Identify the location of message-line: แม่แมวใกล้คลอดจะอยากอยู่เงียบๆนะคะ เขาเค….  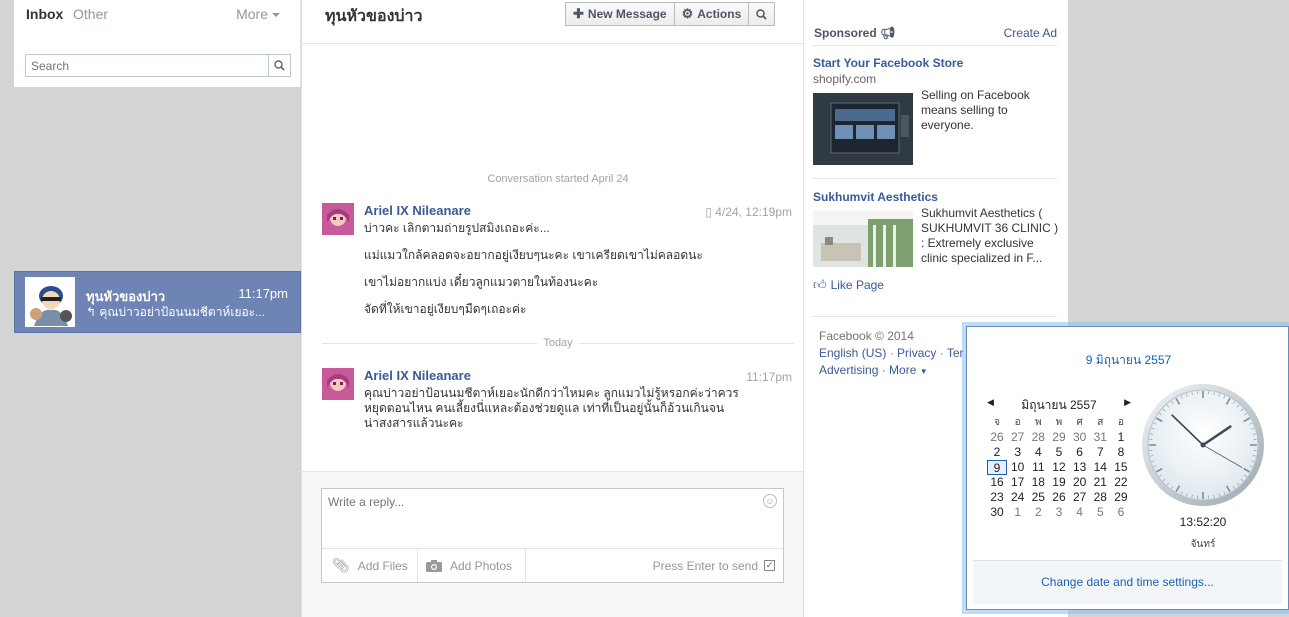
(533, 255).